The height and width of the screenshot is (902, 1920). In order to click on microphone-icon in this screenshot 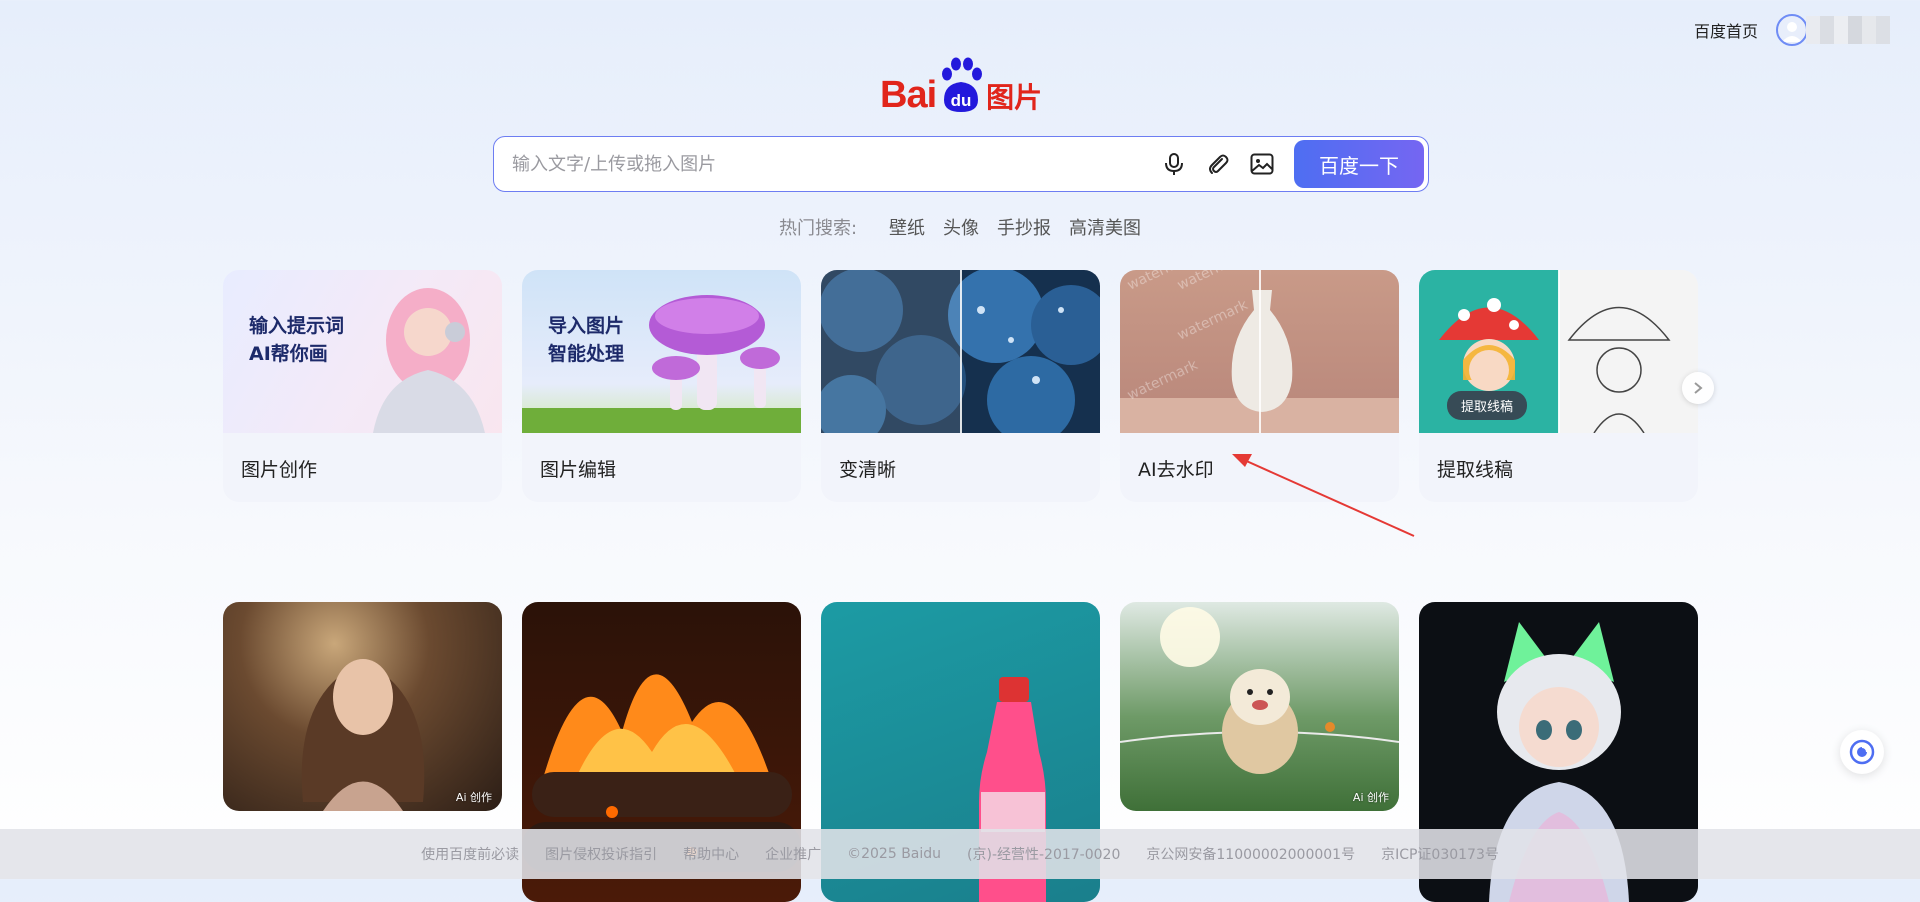, I will do `click(1174, 164)`.